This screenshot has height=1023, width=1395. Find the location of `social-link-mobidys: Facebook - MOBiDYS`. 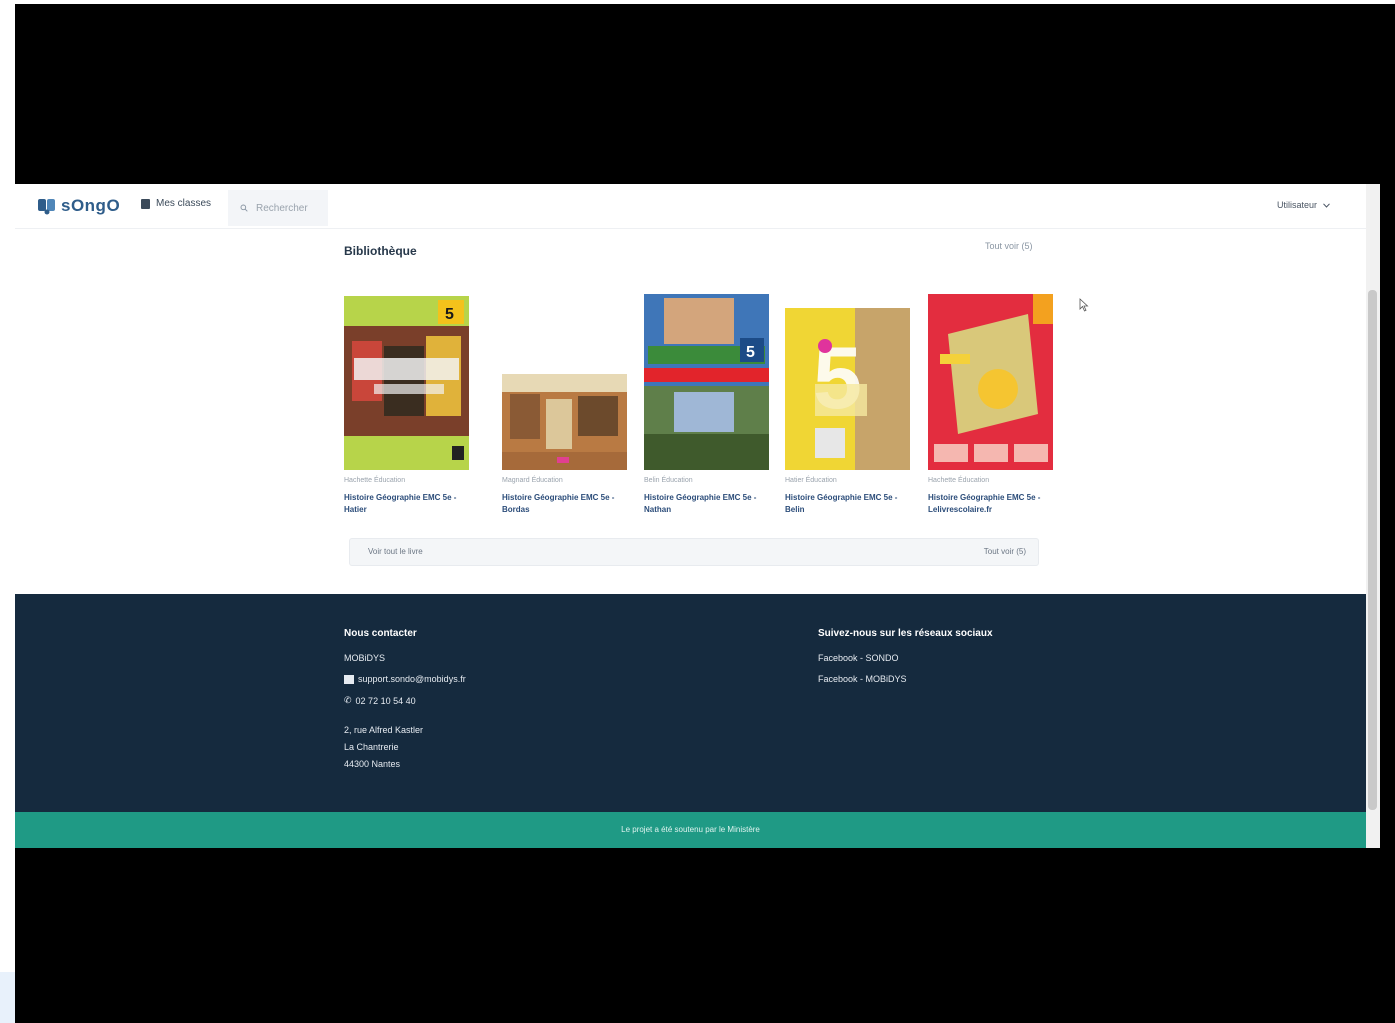

social-link-mobidys: Facebook - MOBiDYS is located at coordinates (862, 679).